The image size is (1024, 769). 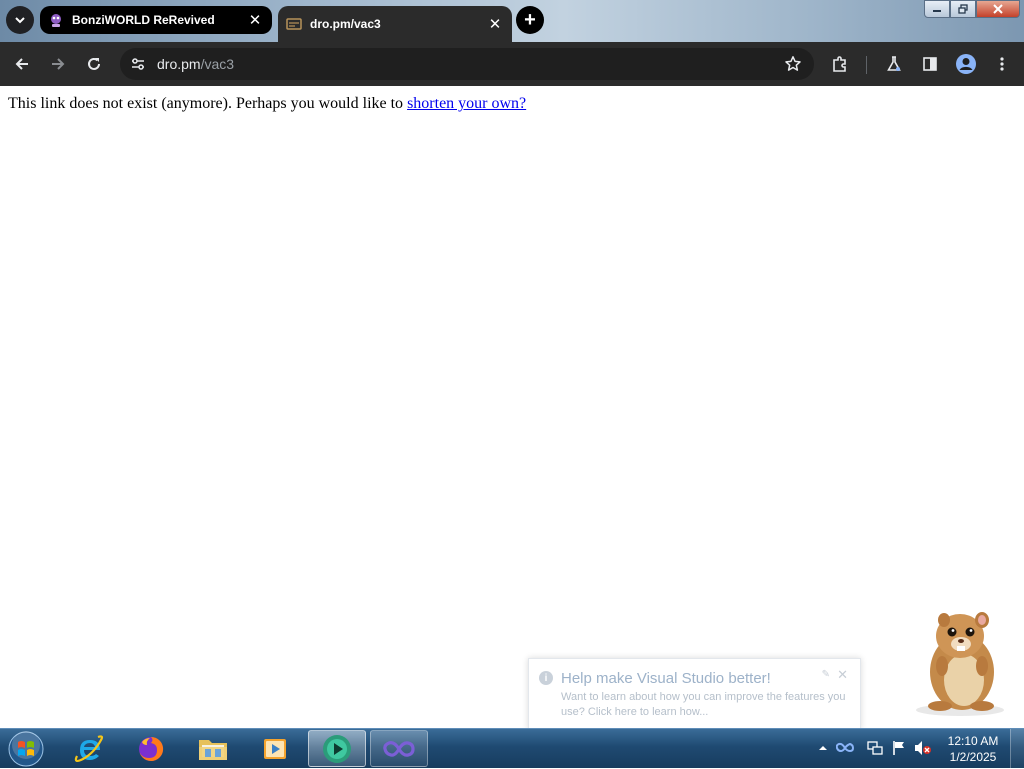 I want to click on tab-bonziworld: BonziWORLD ReRevived ✕, so click(x=156, y=20).